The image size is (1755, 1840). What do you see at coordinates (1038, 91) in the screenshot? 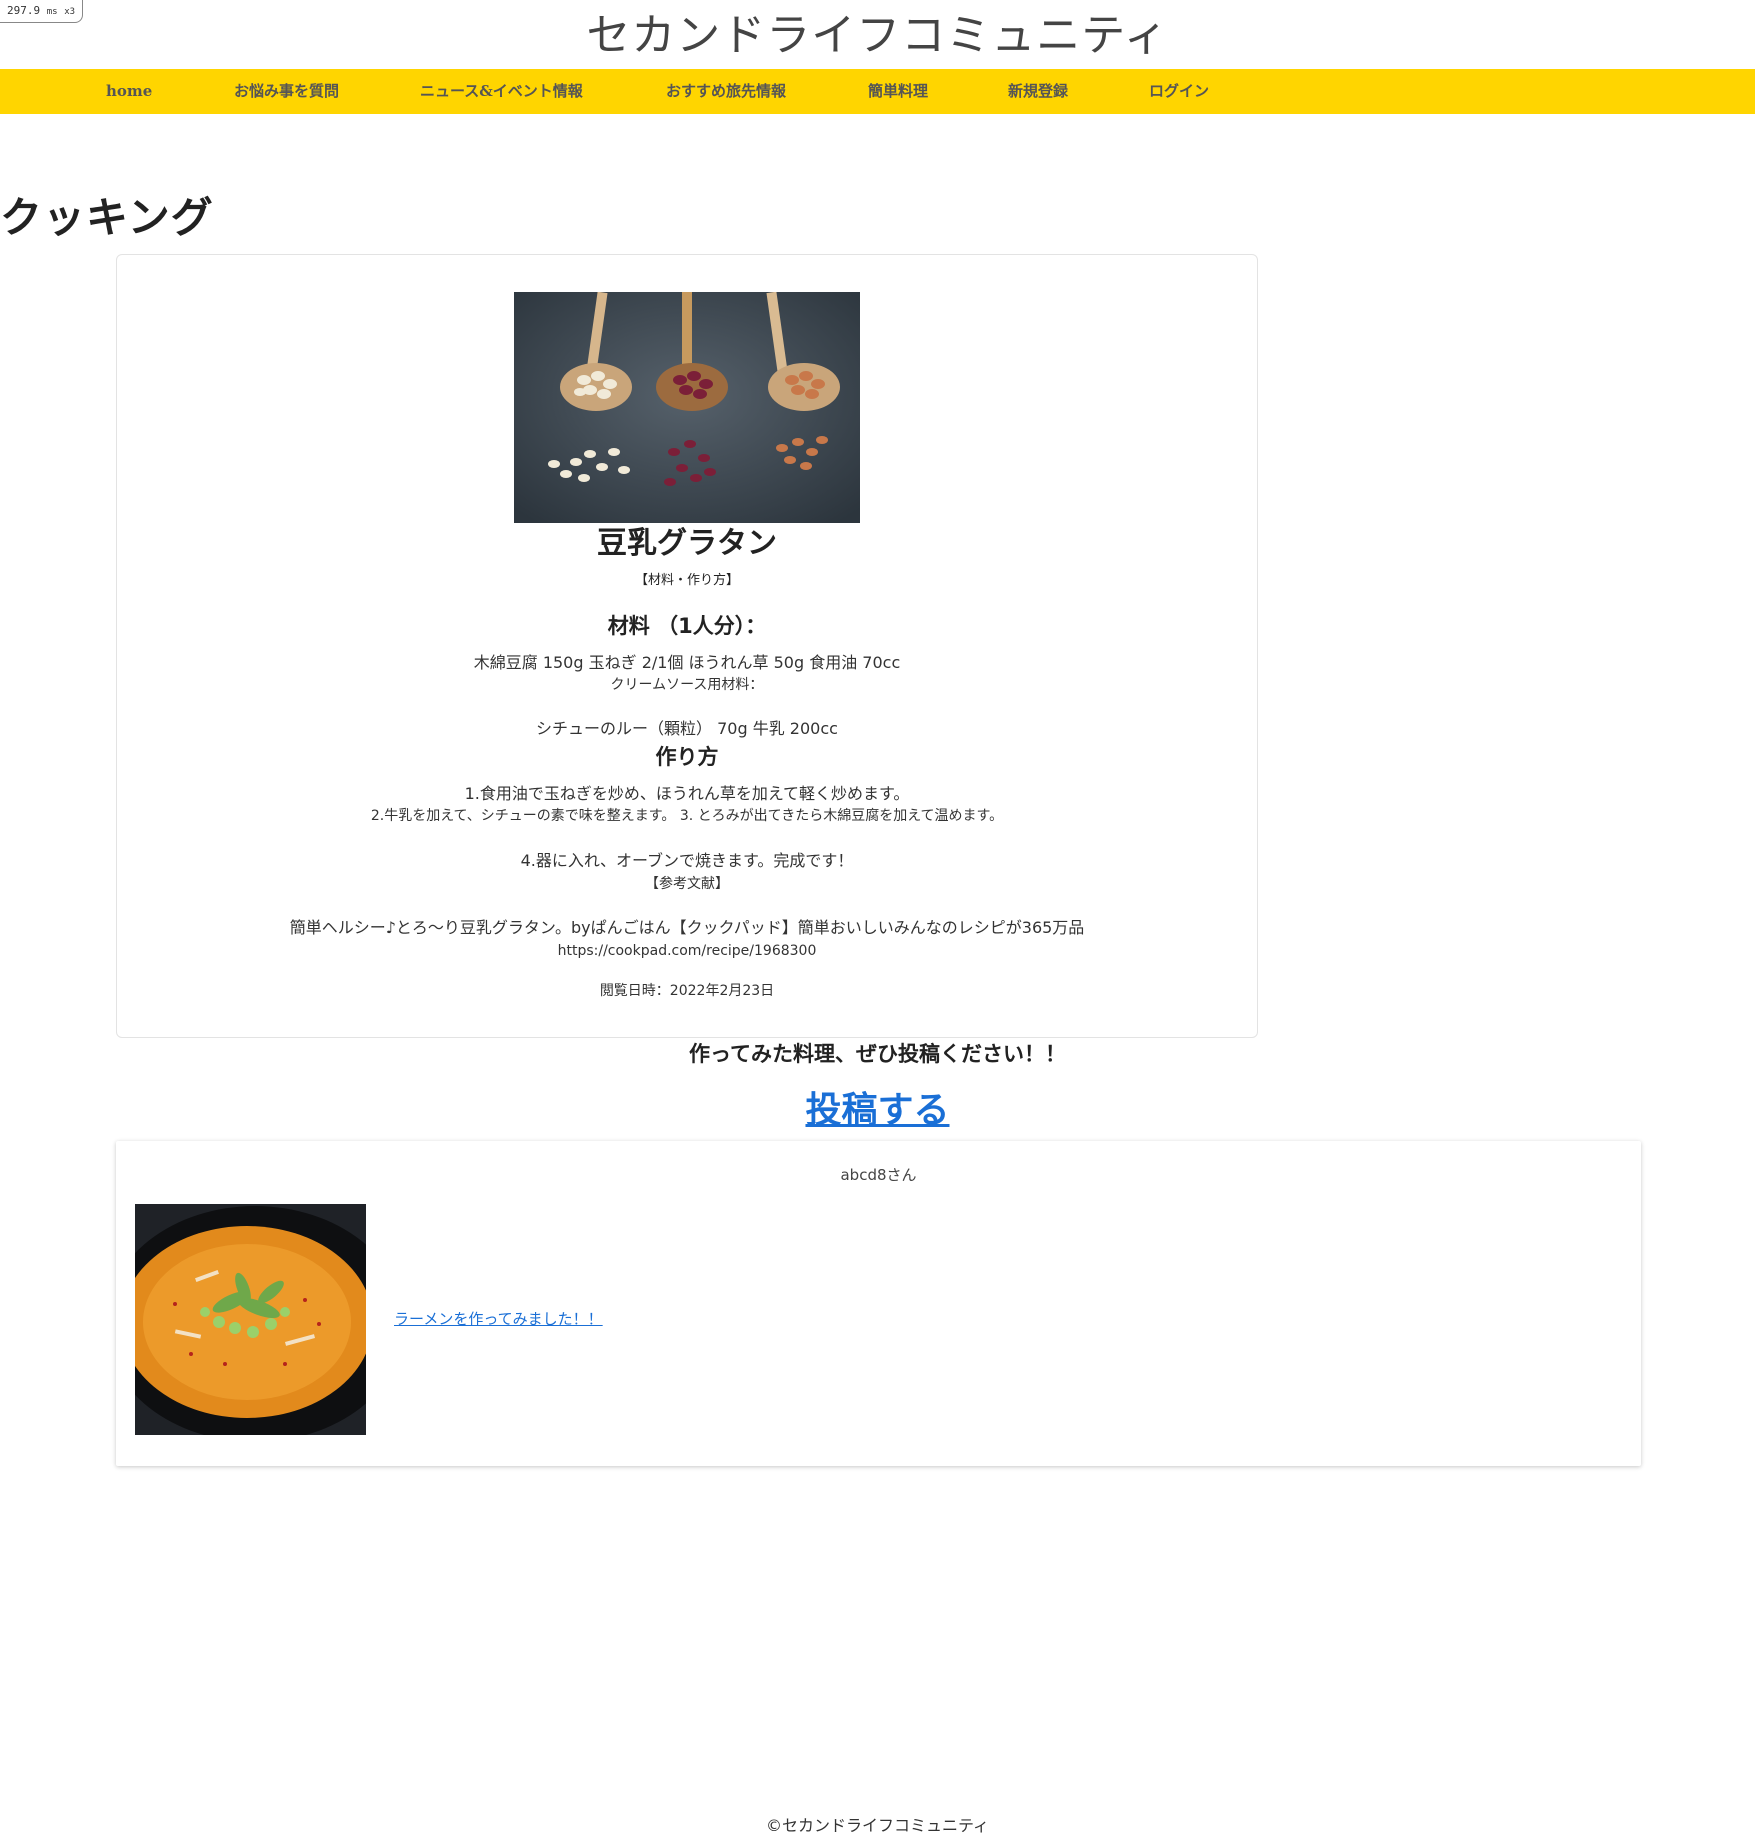
I see `nav-register: 新規登録` at bounding box center [1038, 91].